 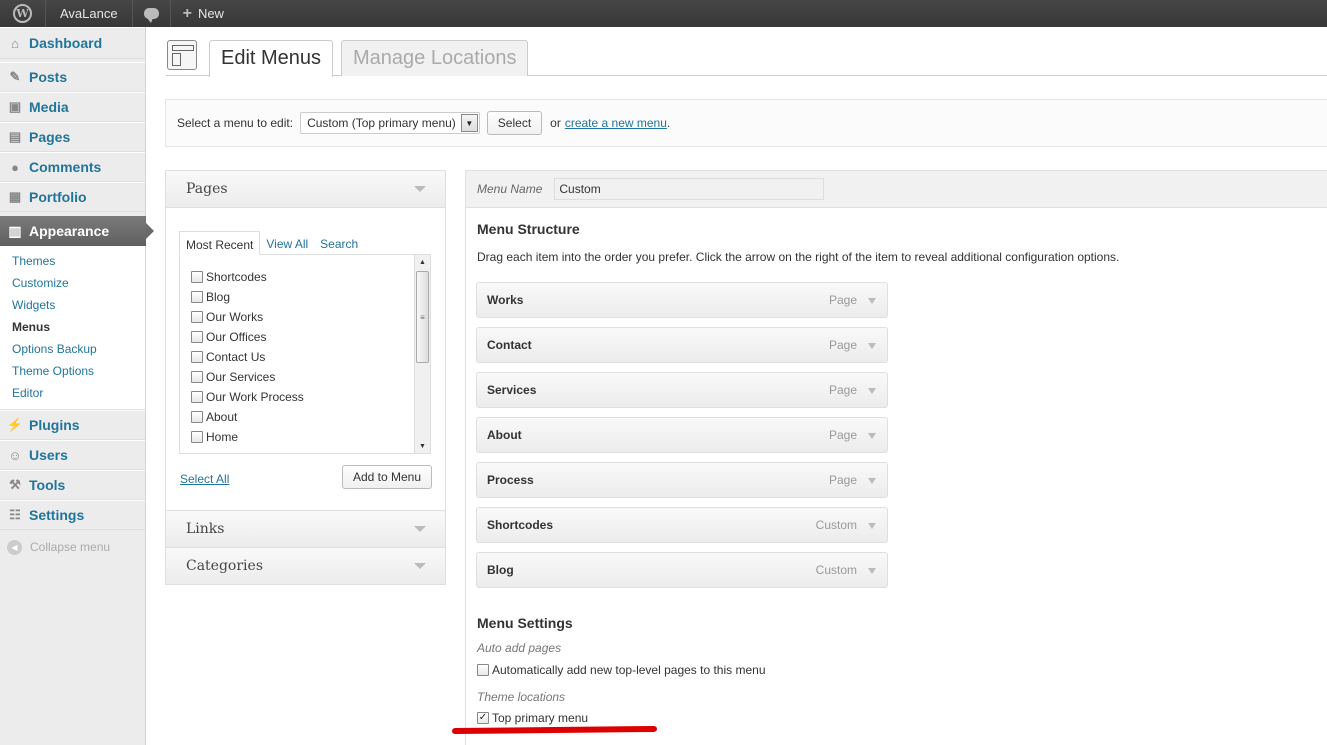 What do you see at coordinates (305, 566) in the screenshot?
I see `categories-accordion-header: Categories` at bounding box center [305, 566].